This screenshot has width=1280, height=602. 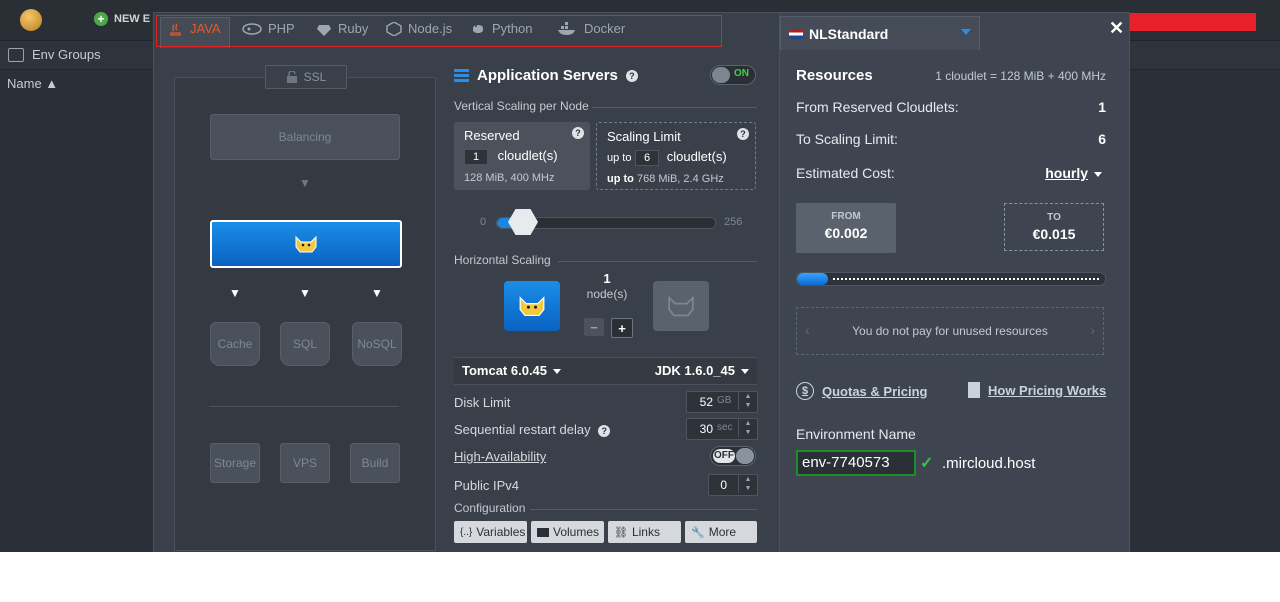 What do you see at coordinates (951, 139) in the screenshot?
I see `scaling-limit-row: To Scaling Limit: 6` at bounding box center [951, 139].